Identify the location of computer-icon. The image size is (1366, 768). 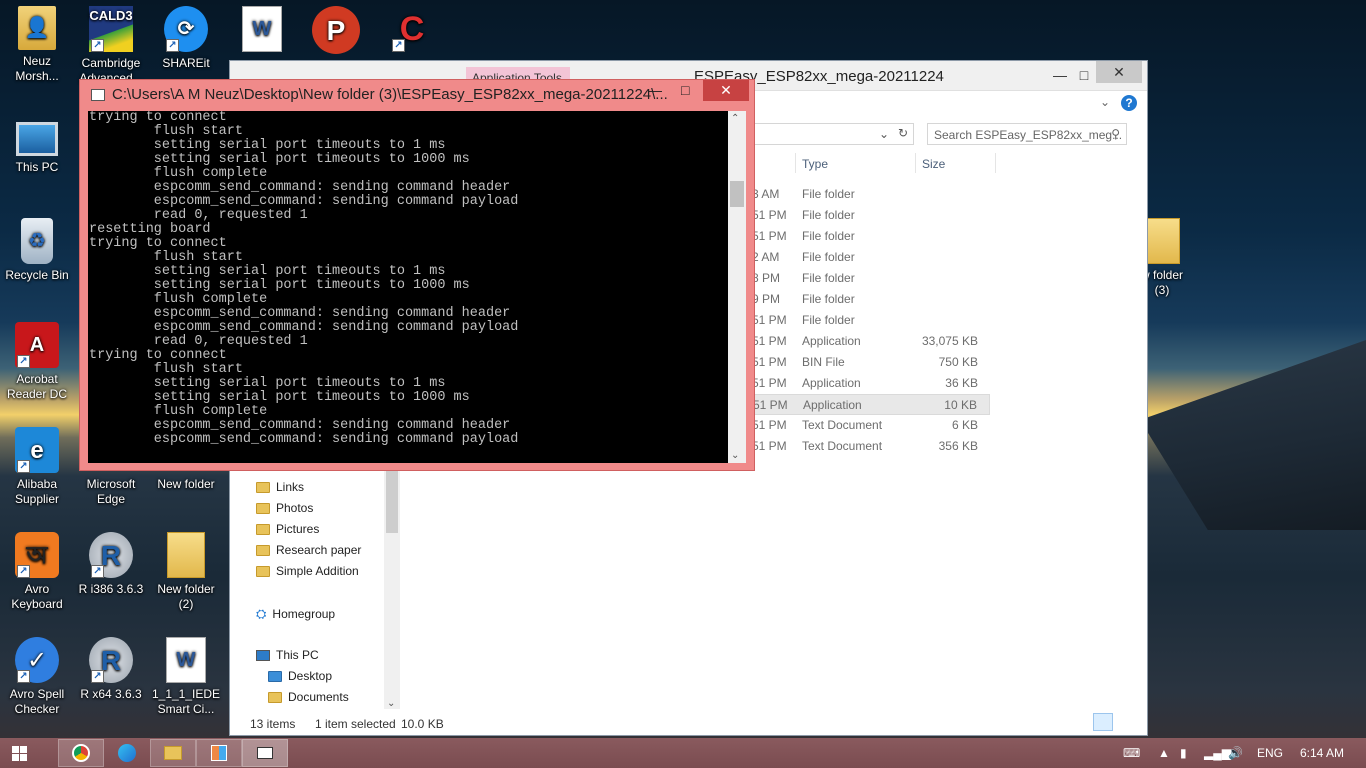
(37, 139).